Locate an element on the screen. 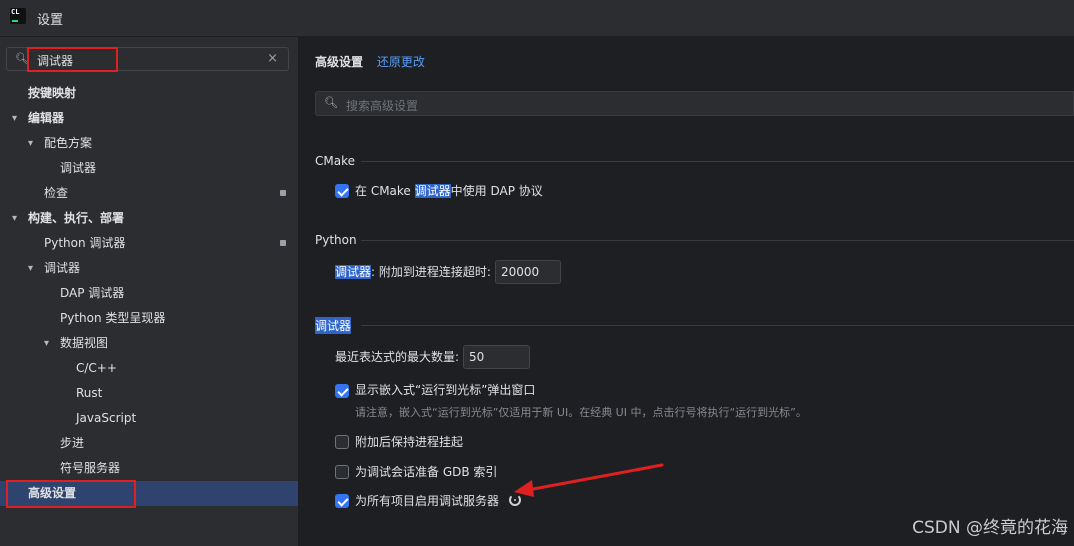 This screenshot has width=1074, height=546. max-recent-expressions-label: 最近表达式的最大数量: is located at coordinates (397, 357).